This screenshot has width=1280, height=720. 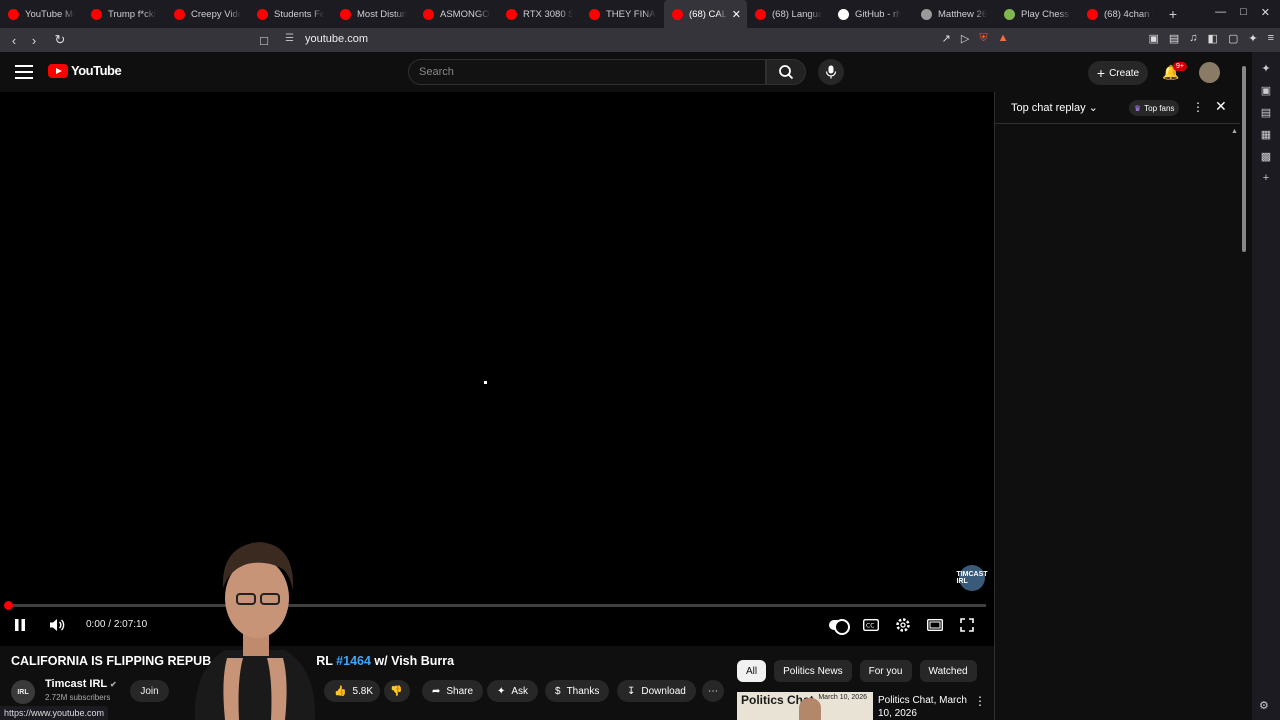 I want to click on download-button: ↧ Download, so click(x=656, y=691).